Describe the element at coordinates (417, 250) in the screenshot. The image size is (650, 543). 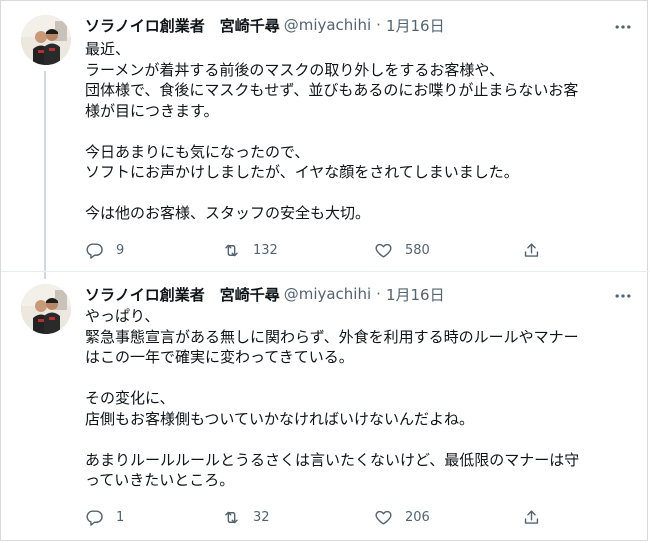
I see `like-count: 580` at that location.